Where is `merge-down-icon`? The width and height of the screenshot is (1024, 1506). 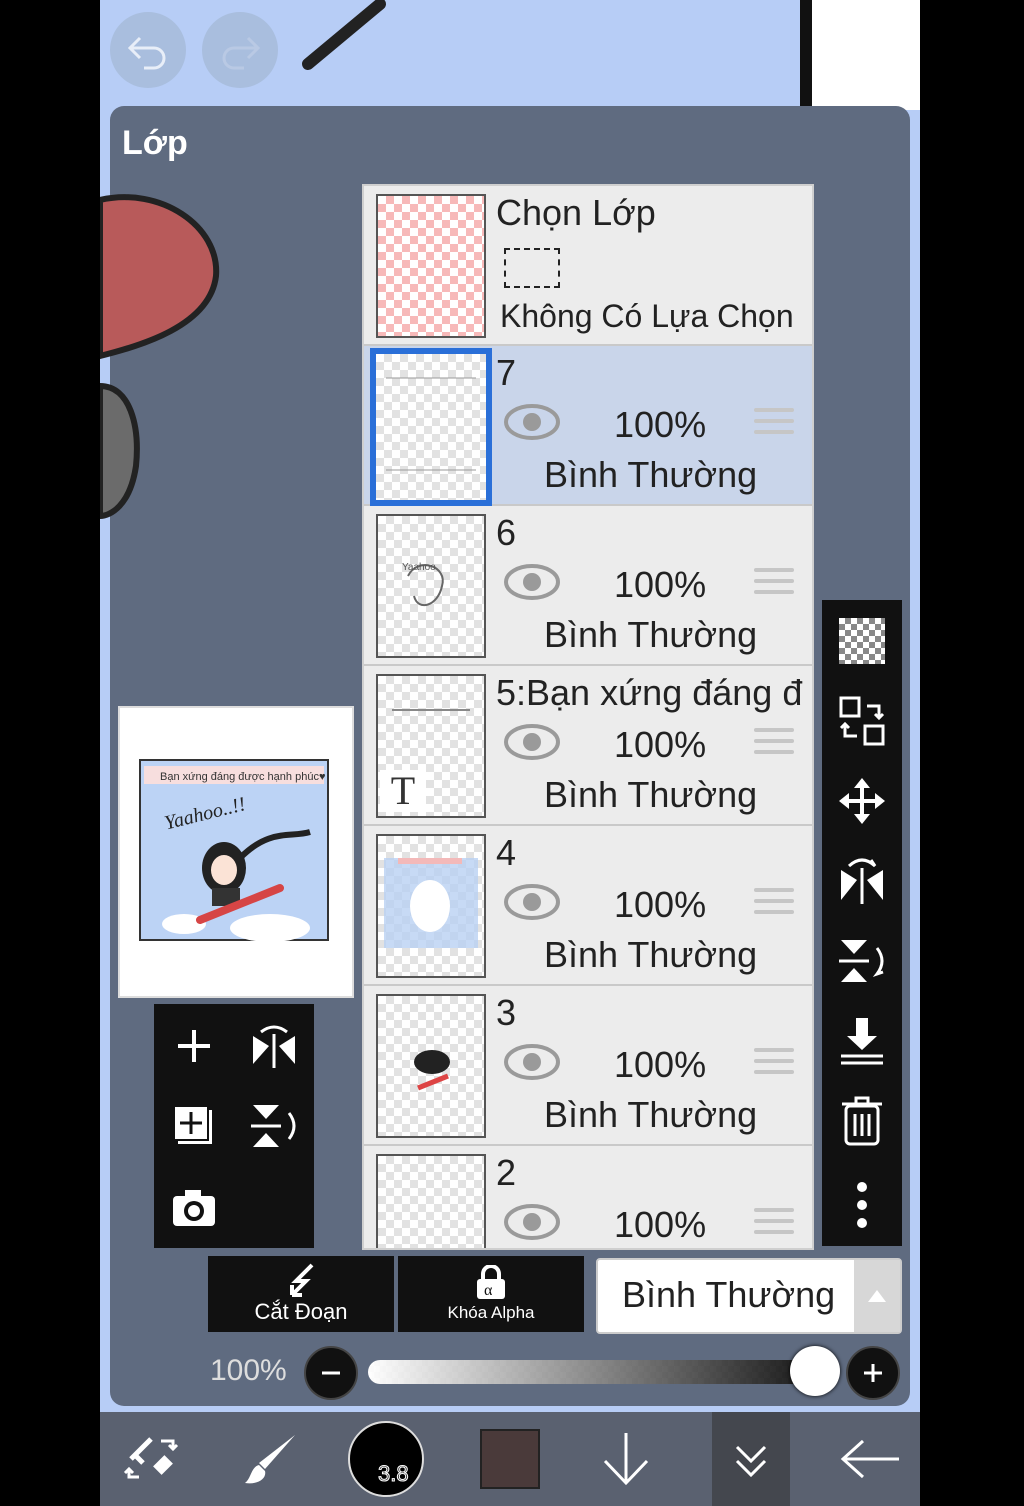 merge-down-icon is located at coordinates (862, 1041).